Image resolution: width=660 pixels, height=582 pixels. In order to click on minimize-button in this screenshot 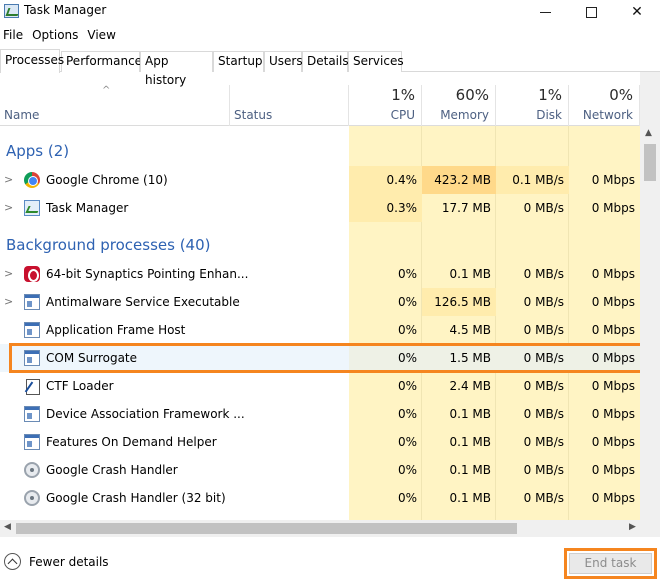, I will do `click(545, 12)`.